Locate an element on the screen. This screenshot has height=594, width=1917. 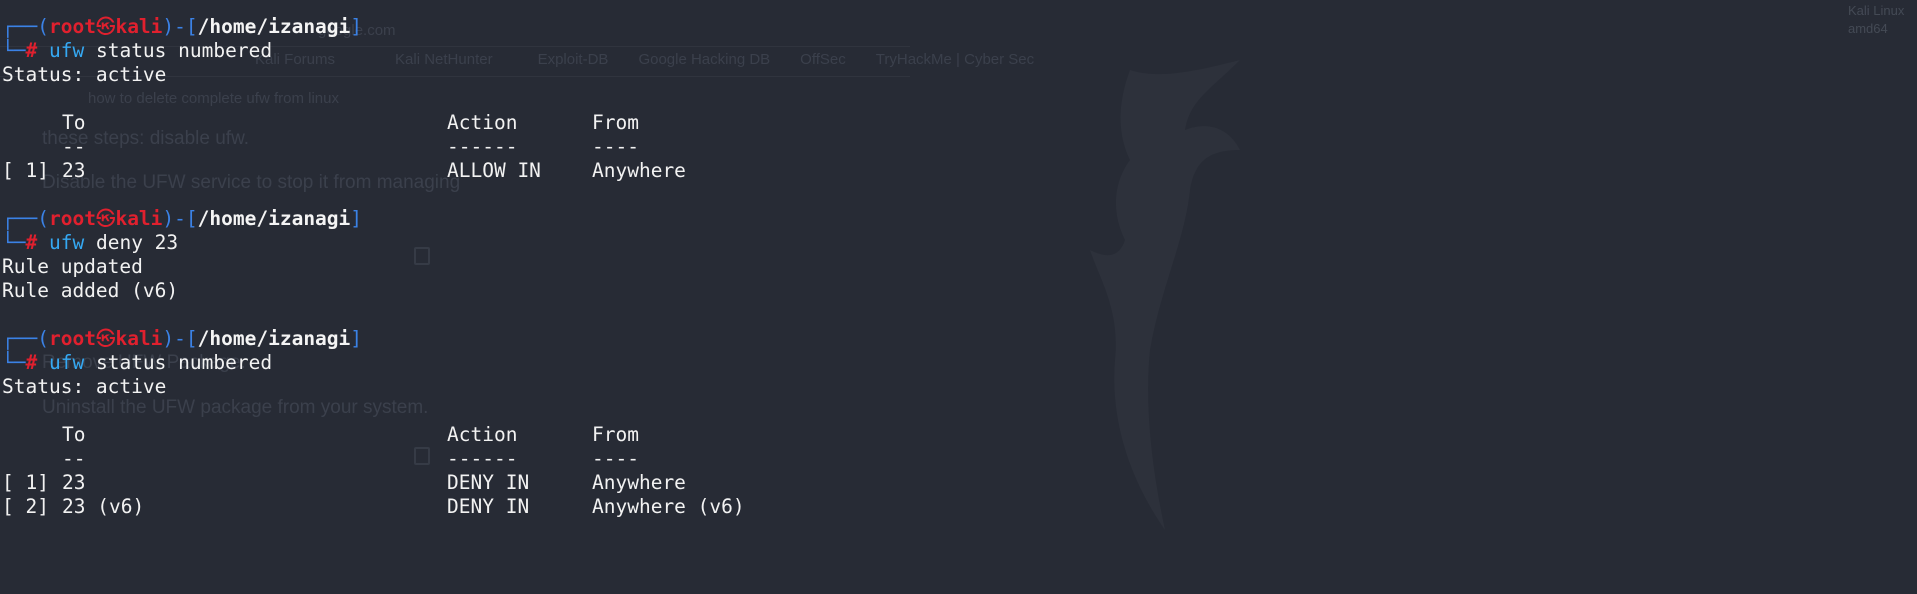
ghost-bookmark: OffSec is located at coordinates (823, 59).